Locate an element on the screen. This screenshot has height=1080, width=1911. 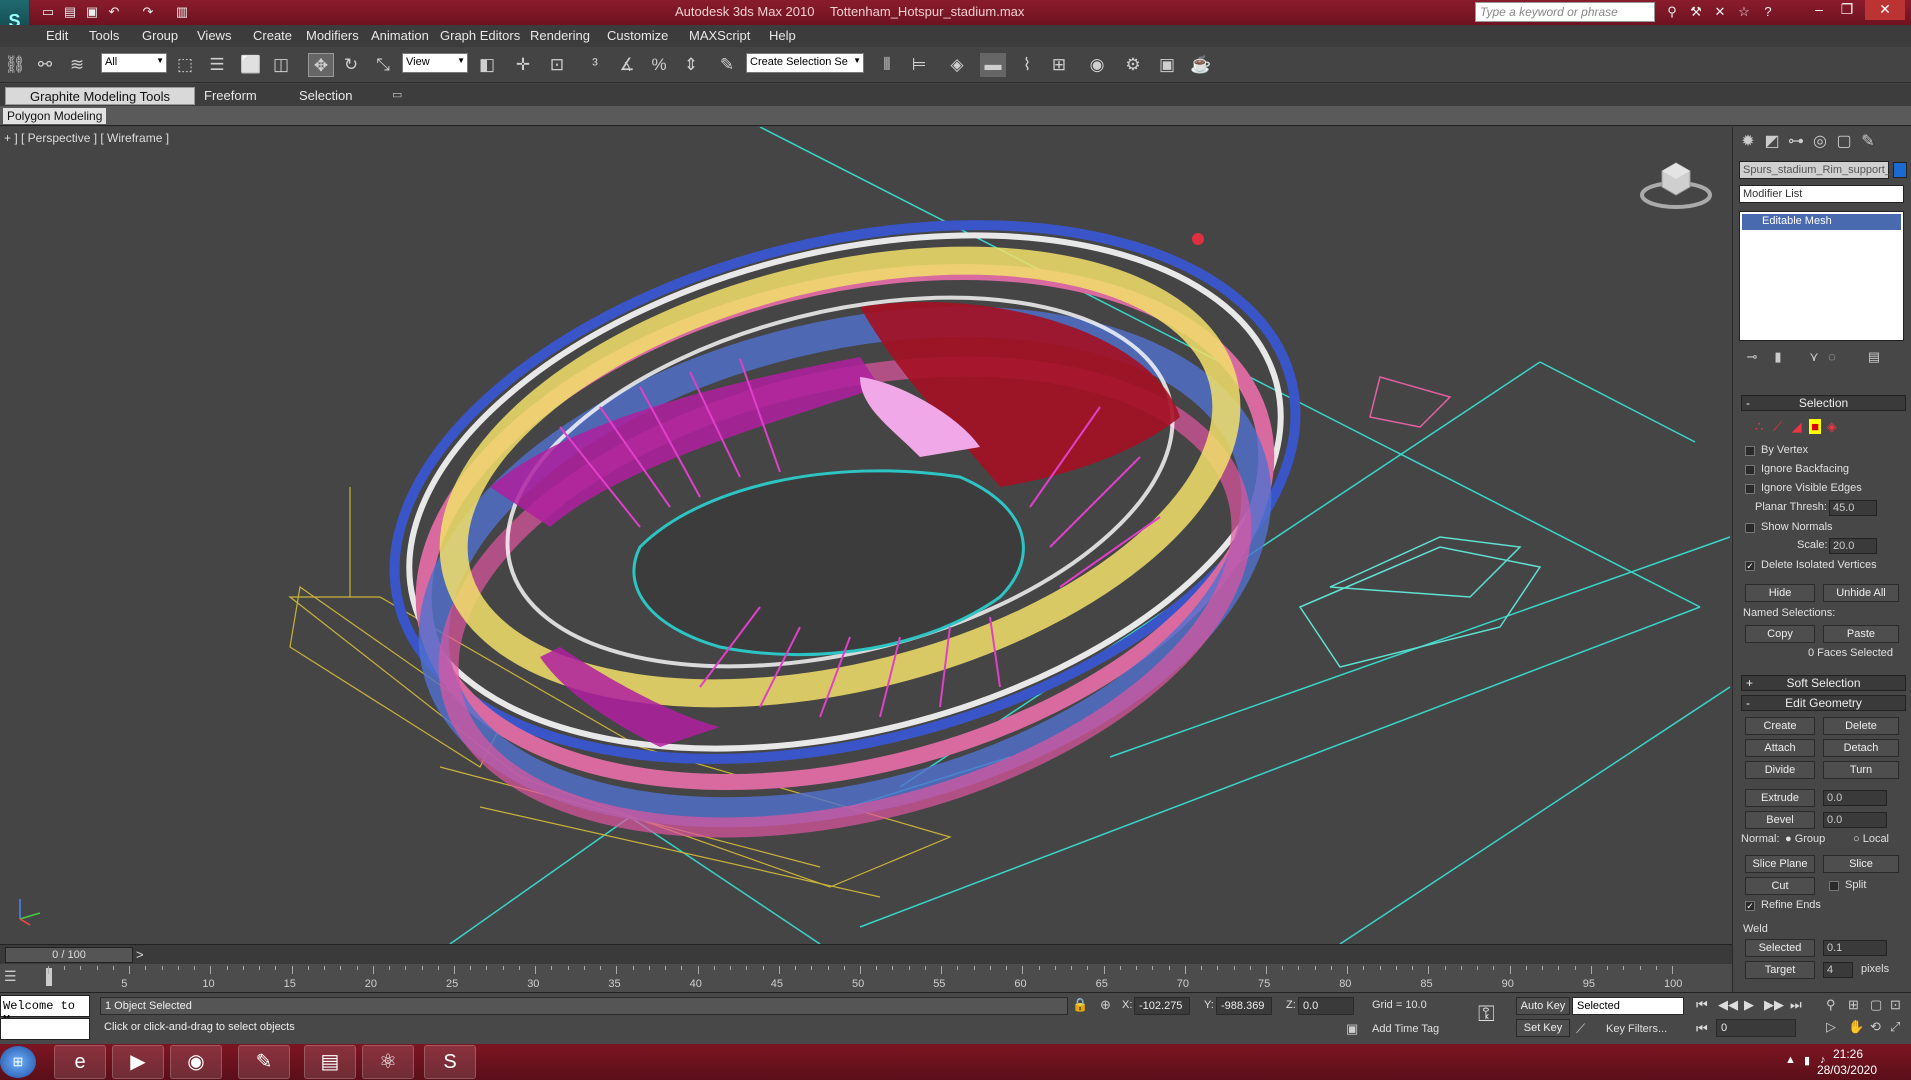
select-move-icon: ✥ is located at coordinates (321, 65).